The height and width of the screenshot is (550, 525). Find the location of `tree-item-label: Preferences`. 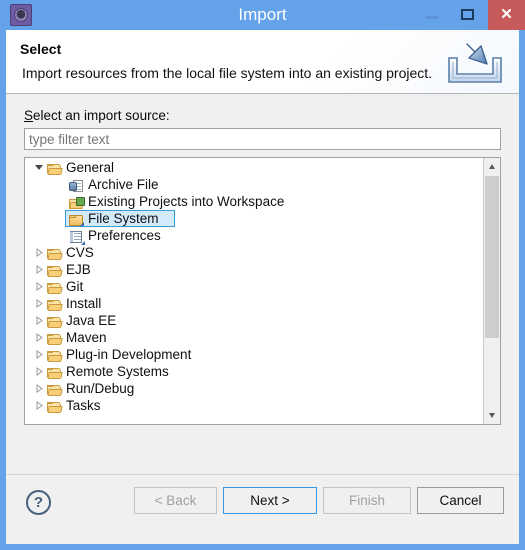

tree-item-label: Preferences is located at coordinates (124, 235).